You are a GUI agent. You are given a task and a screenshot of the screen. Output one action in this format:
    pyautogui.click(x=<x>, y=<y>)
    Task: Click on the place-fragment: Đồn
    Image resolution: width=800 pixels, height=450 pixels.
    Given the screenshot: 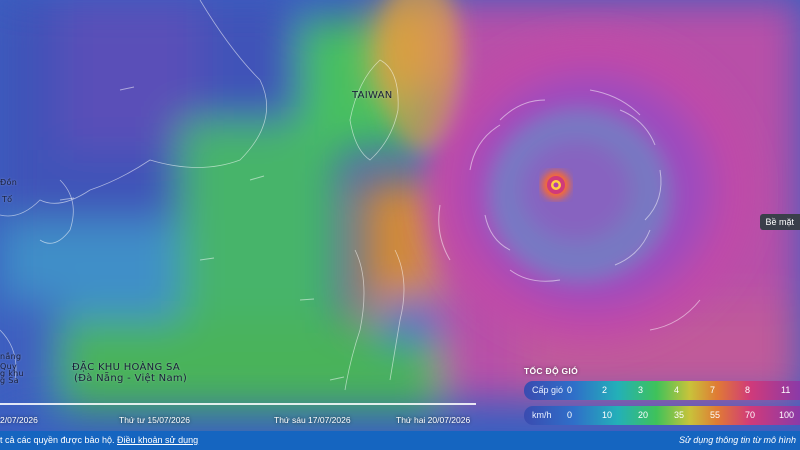 What is the action you would take?
    pyautogui.click(x=9, y=182)
    